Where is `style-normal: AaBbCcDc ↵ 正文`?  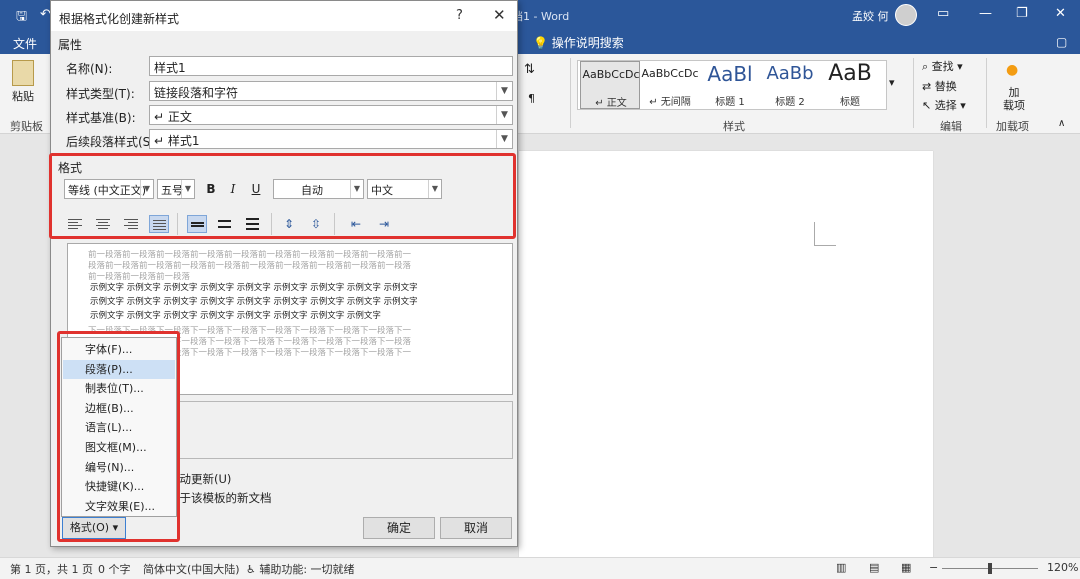
style-normal: AaBbCcDc ↵ 正文 is located at coordinates (610, 85).